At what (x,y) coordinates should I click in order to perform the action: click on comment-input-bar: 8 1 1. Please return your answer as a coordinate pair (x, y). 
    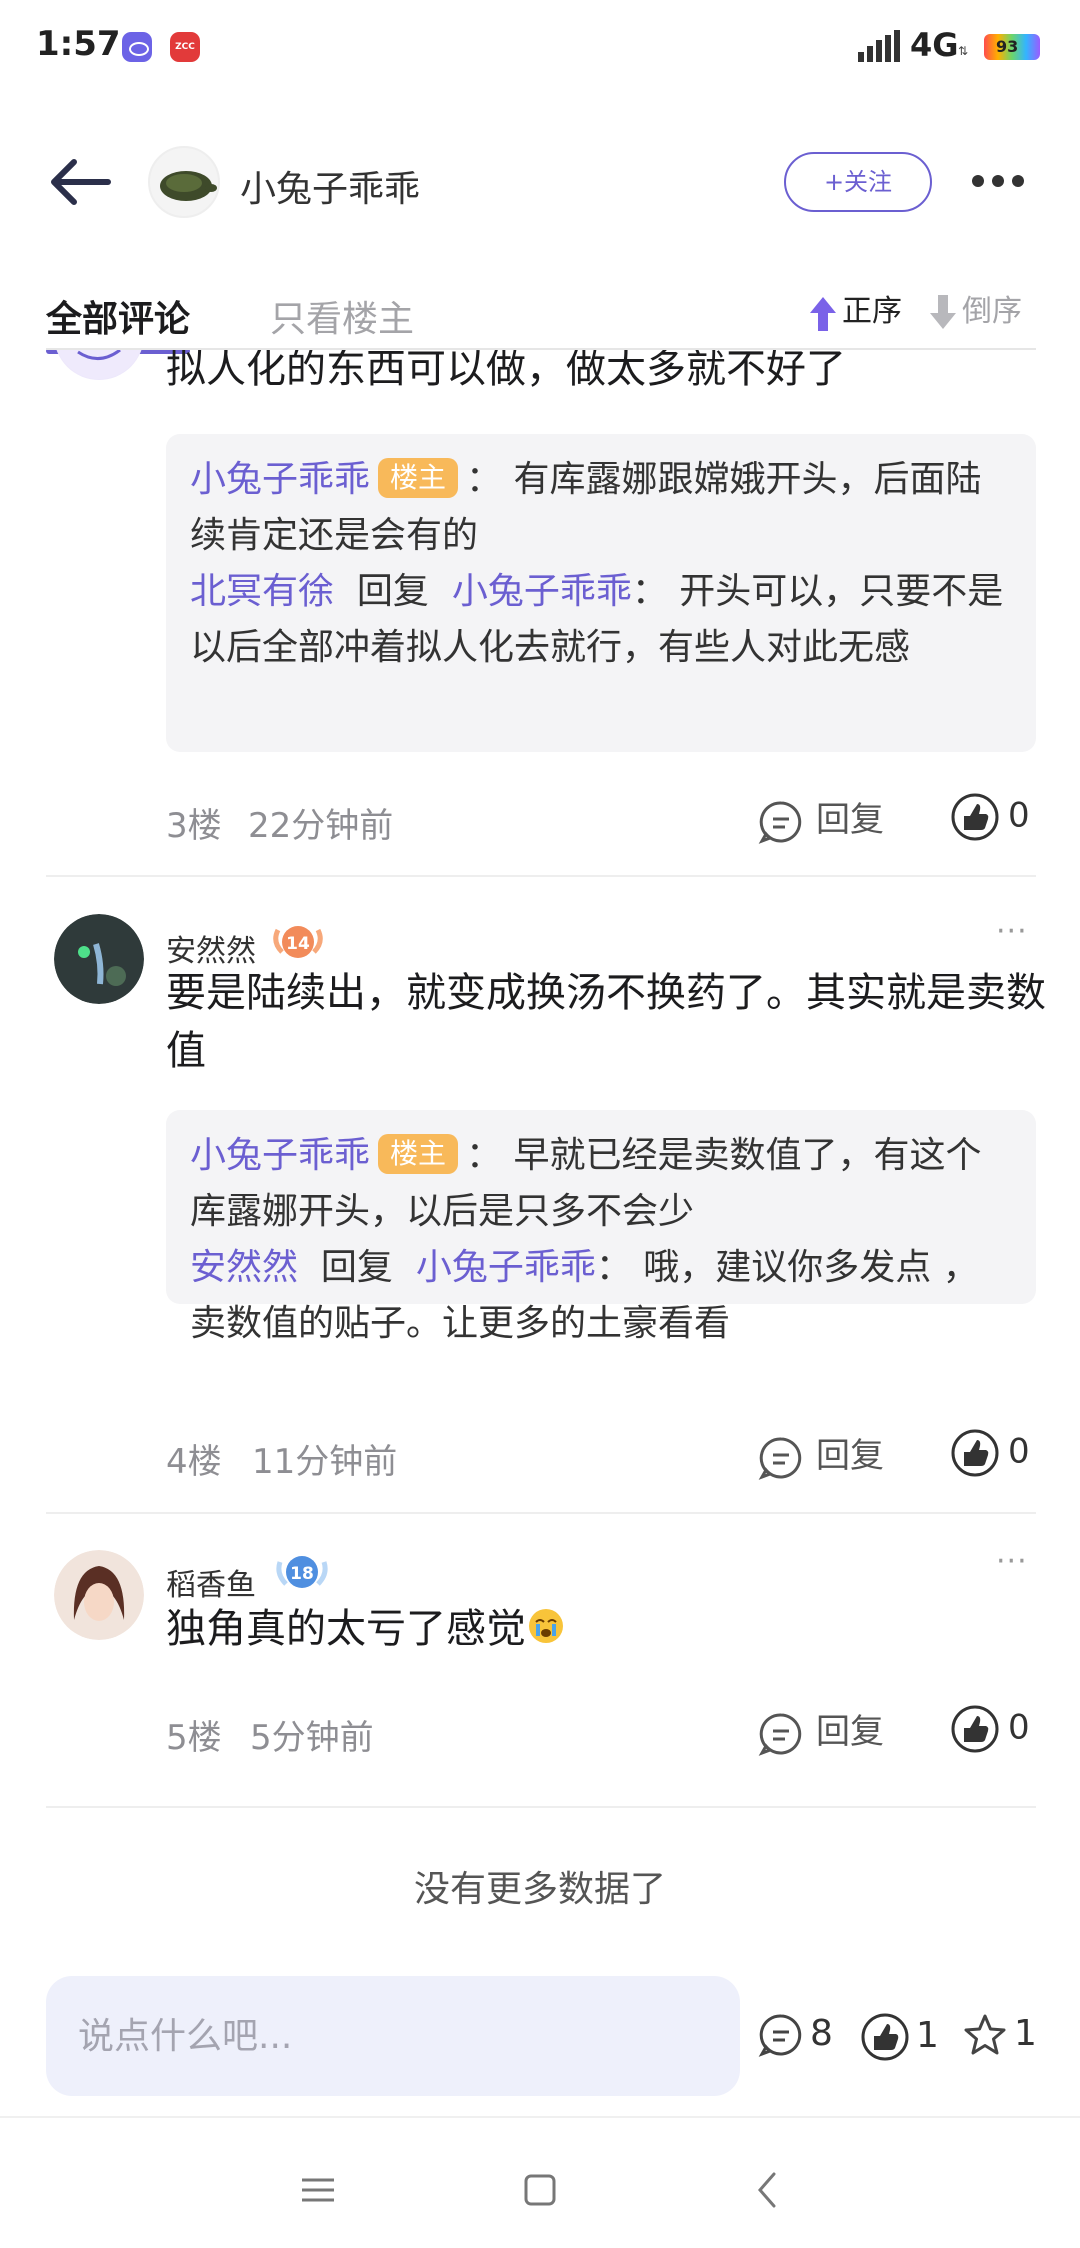
    Looking at the image, I should click on (540, 2038).